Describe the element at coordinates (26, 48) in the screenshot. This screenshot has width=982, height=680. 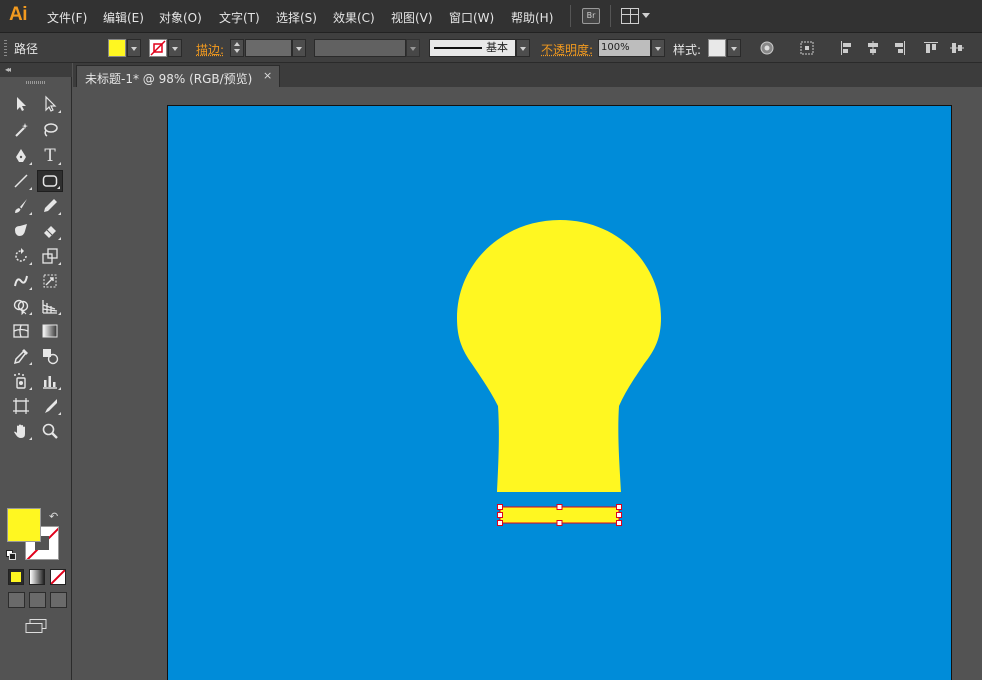
I see `selection-type-label: 路径` at that location.